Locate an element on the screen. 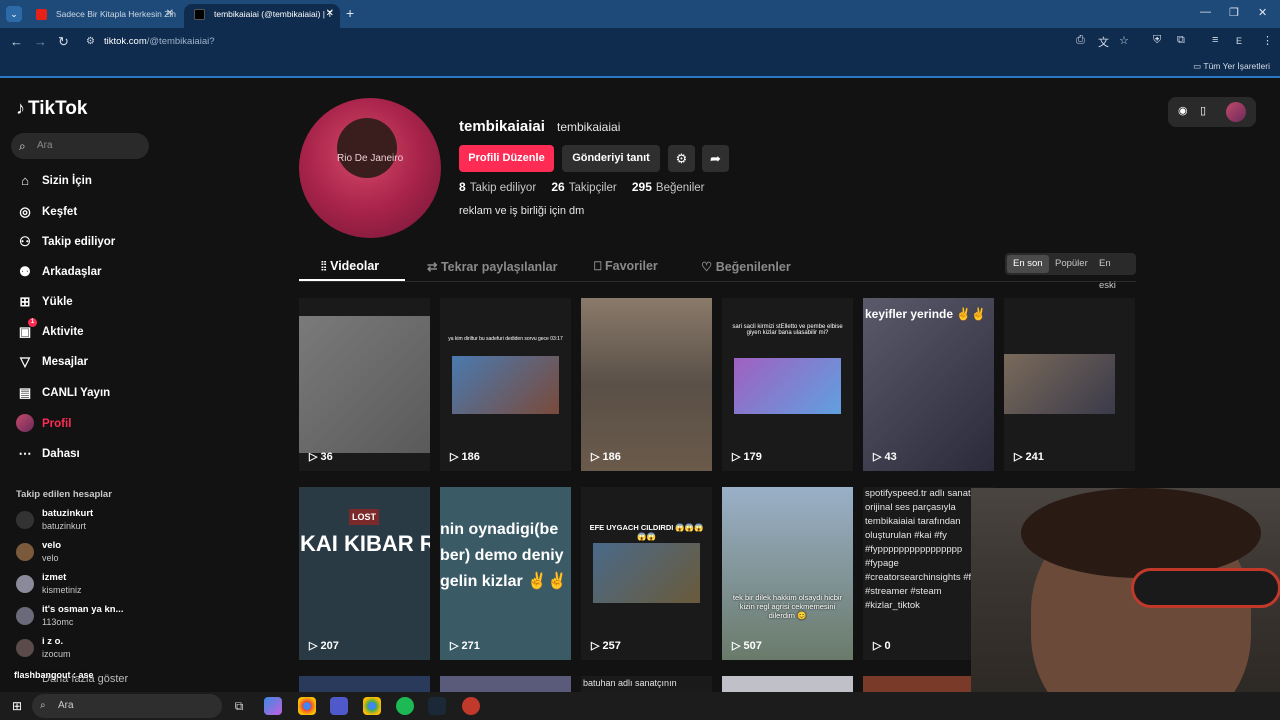 Image resolution: width=1280 pixels, height=720 pixels. stat-followers: 26 Takipçiler is located at coordinates (583, 187).